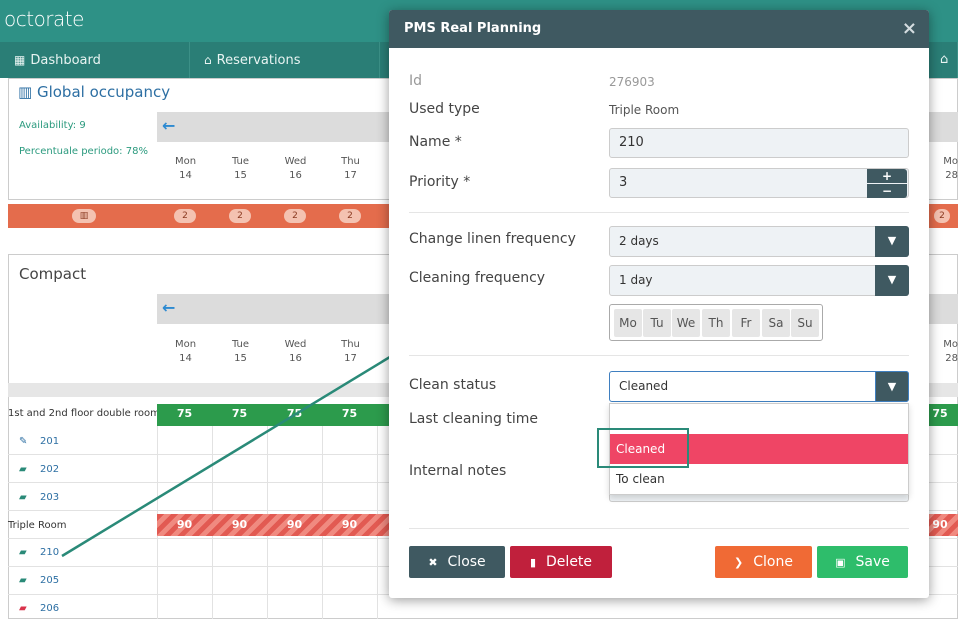 The height and width of the screenshot is (619, 958). I want to click on occupancy-day: Tue 15, so click(240, 169).